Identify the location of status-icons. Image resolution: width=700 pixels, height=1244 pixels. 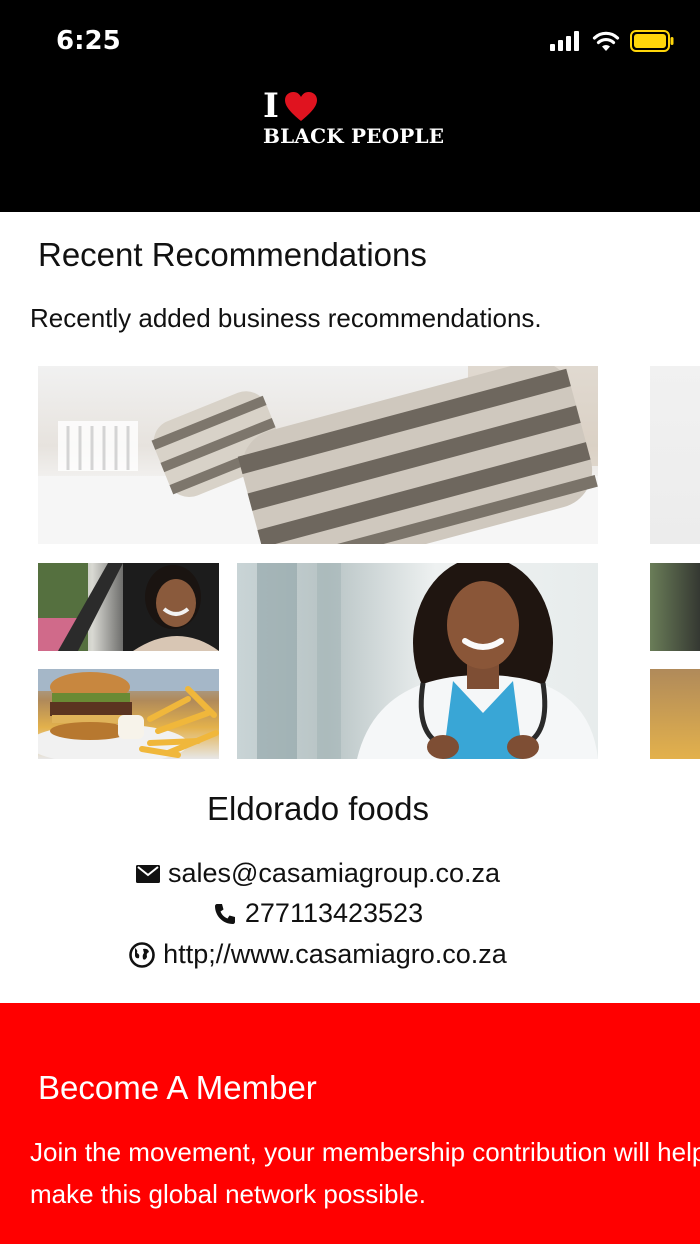
(612, 41).